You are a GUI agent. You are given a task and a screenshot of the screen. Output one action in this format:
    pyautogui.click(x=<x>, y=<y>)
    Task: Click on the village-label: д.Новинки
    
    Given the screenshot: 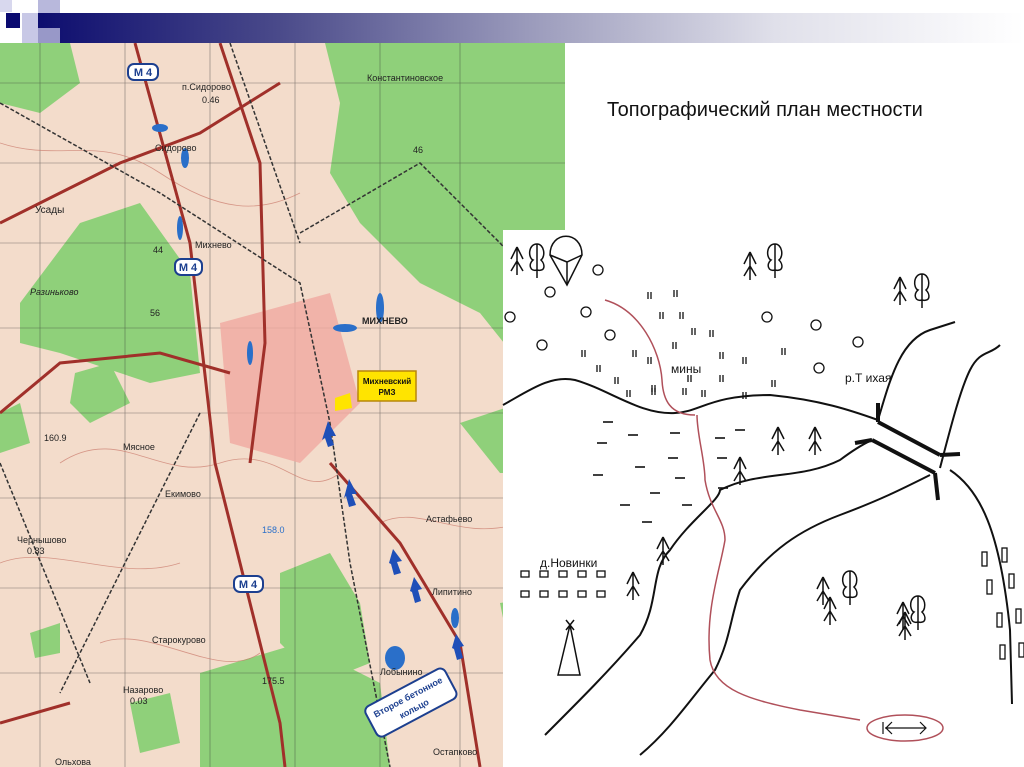 What is the action you would take?
    pyautogui.click(x=568, y=563)
    